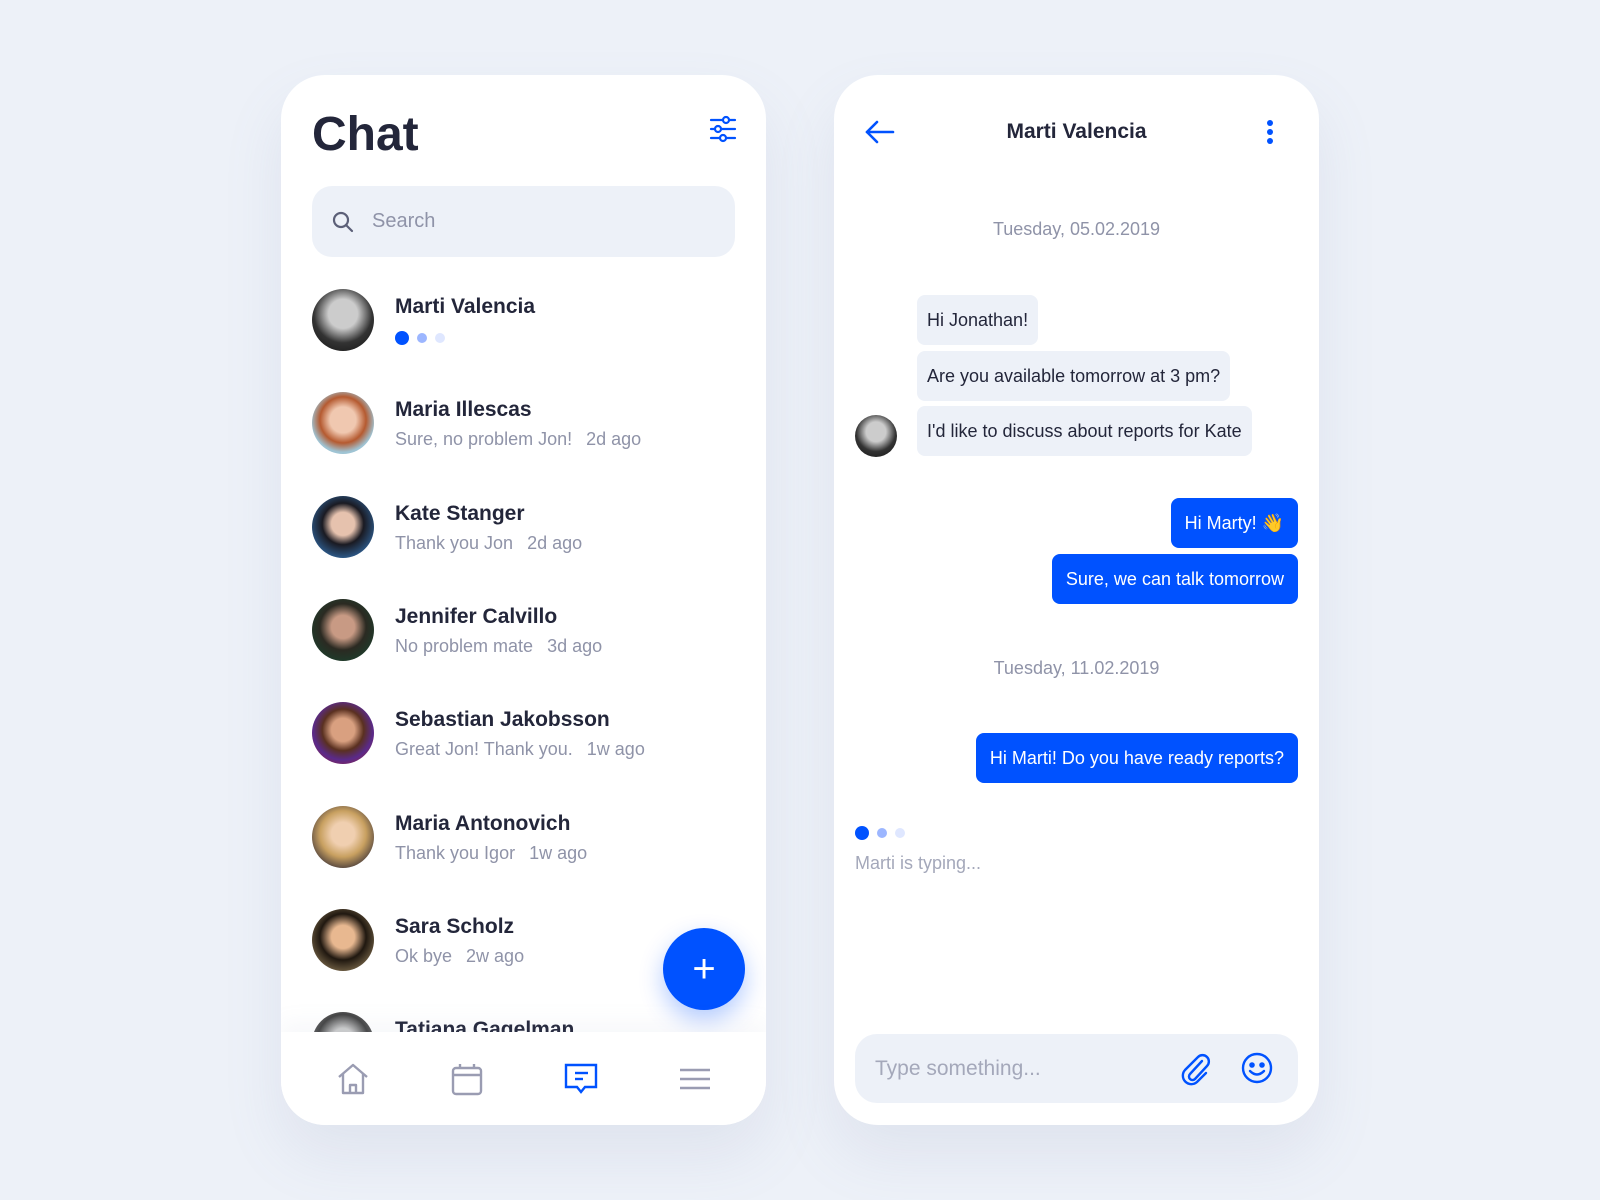  I want to click on contact-name: Marti Valencia, so click(465, 306).